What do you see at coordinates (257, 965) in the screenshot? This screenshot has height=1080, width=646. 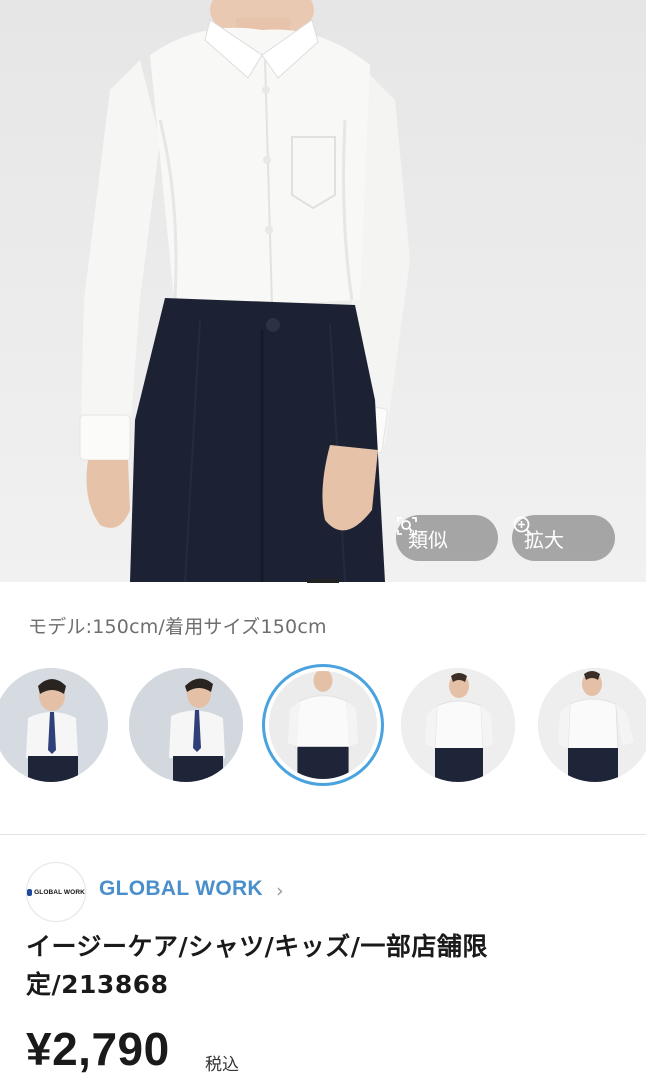 I see `product-title: イージーケア/シャツ/キッズ/一部店舗限定/213868` at bounding box center [257, 965].